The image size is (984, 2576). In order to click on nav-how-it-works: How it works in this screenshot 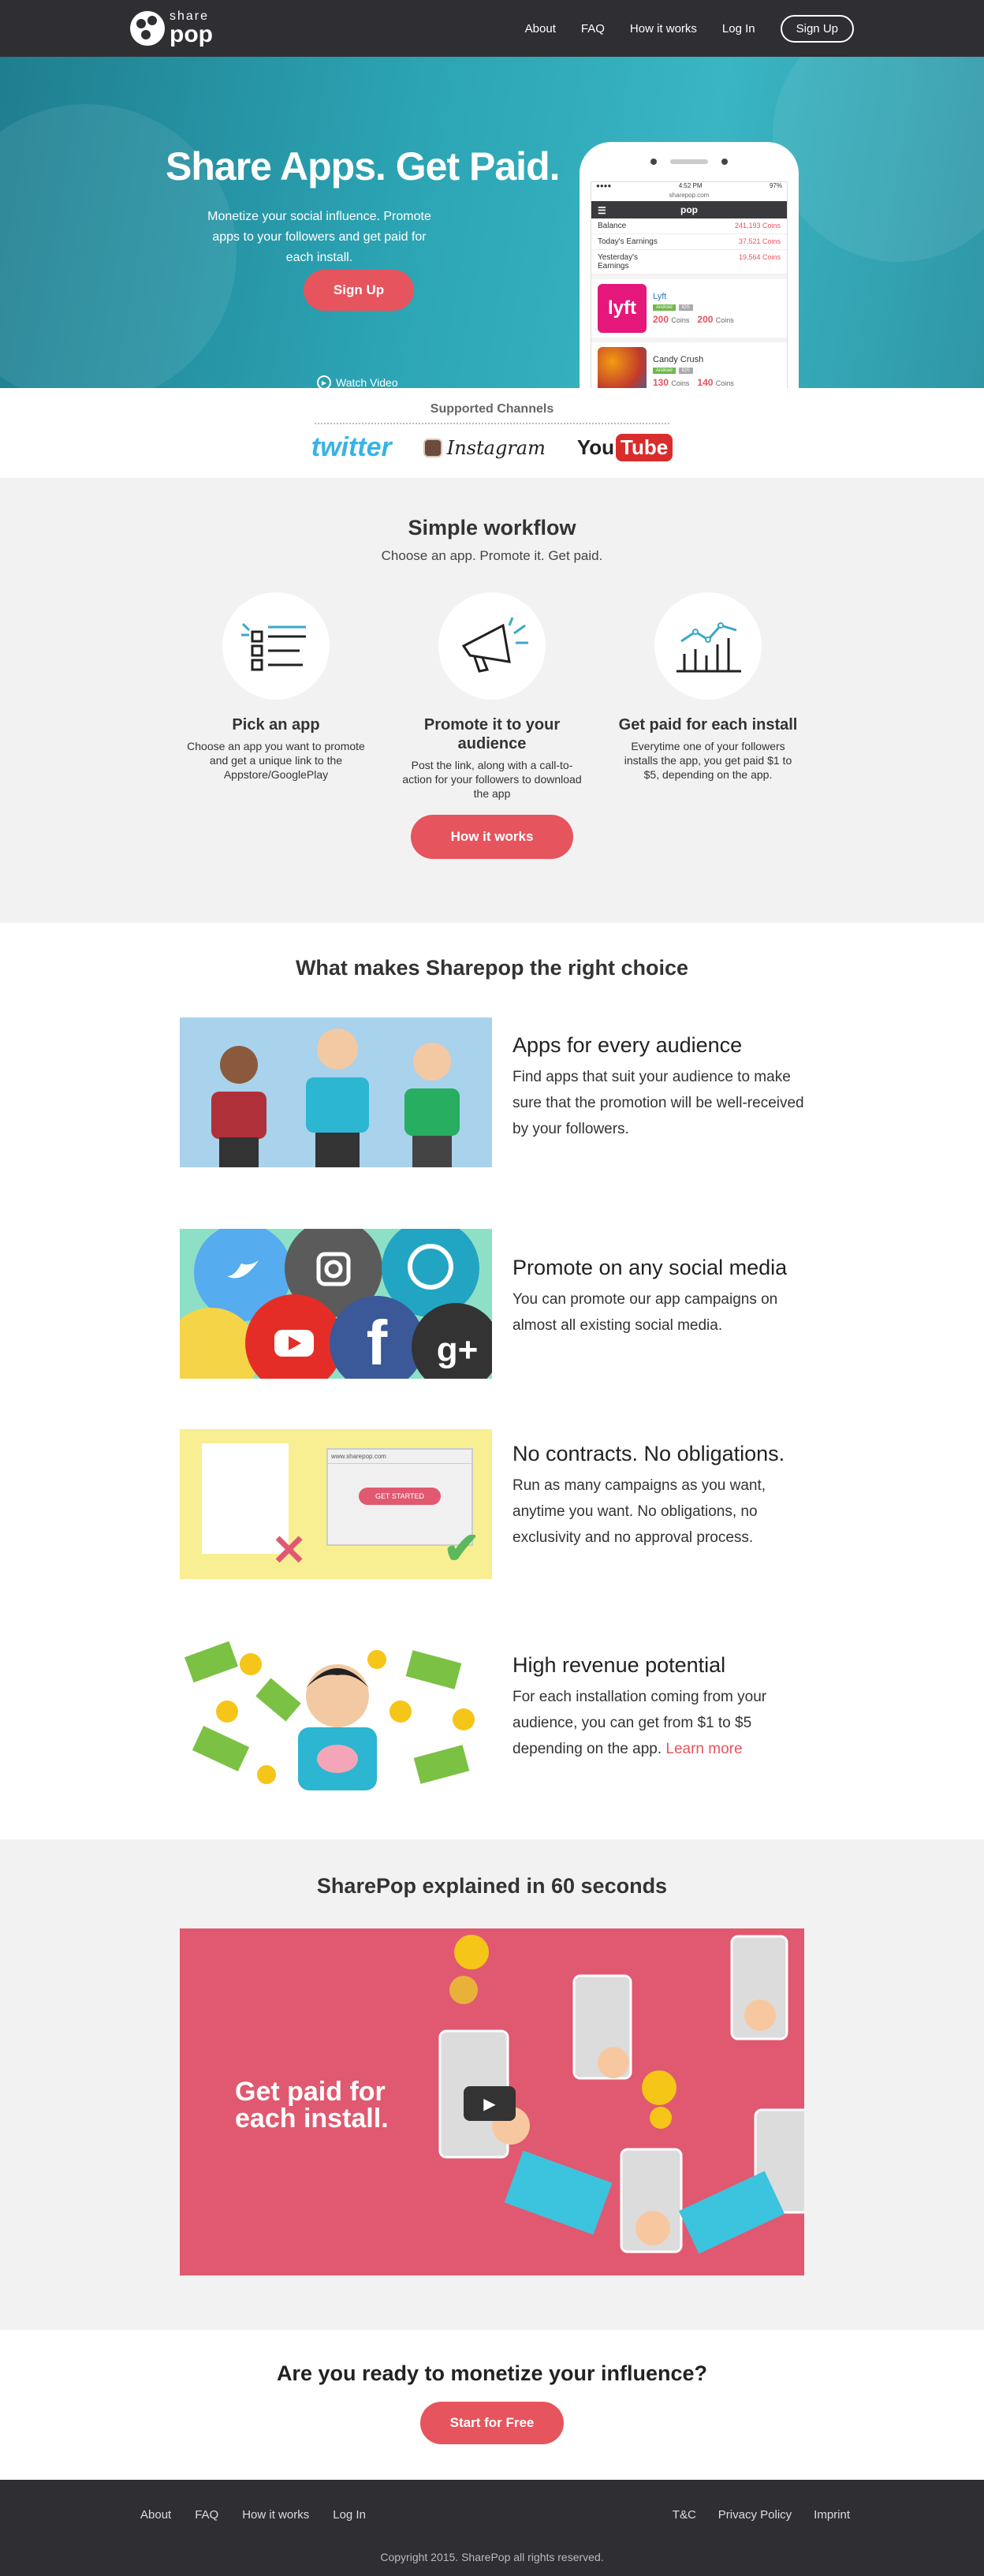, I will do `click(663, 28)`.